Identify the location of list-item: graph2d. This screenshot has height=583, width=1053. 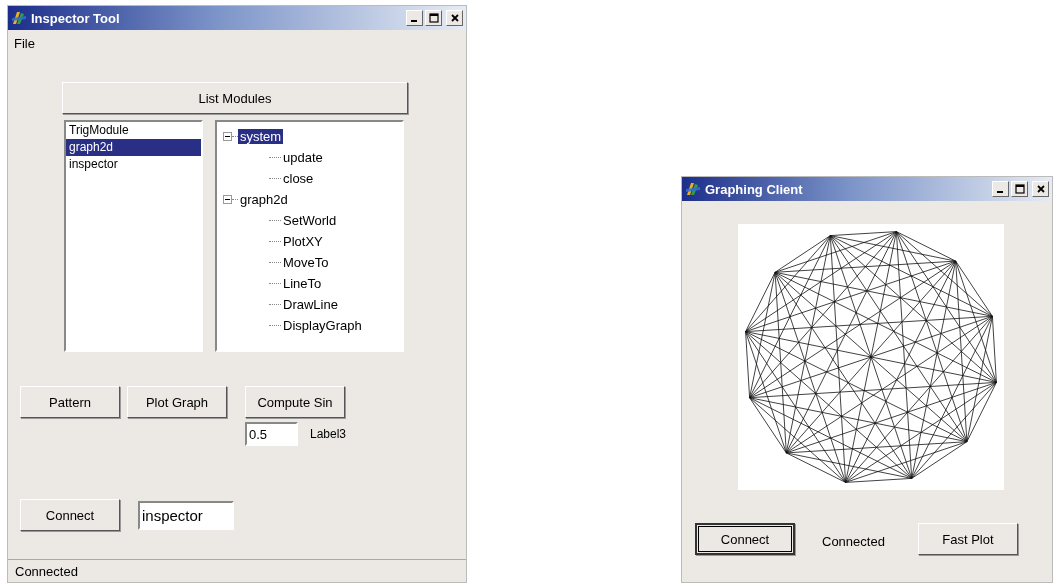
(133, 147).